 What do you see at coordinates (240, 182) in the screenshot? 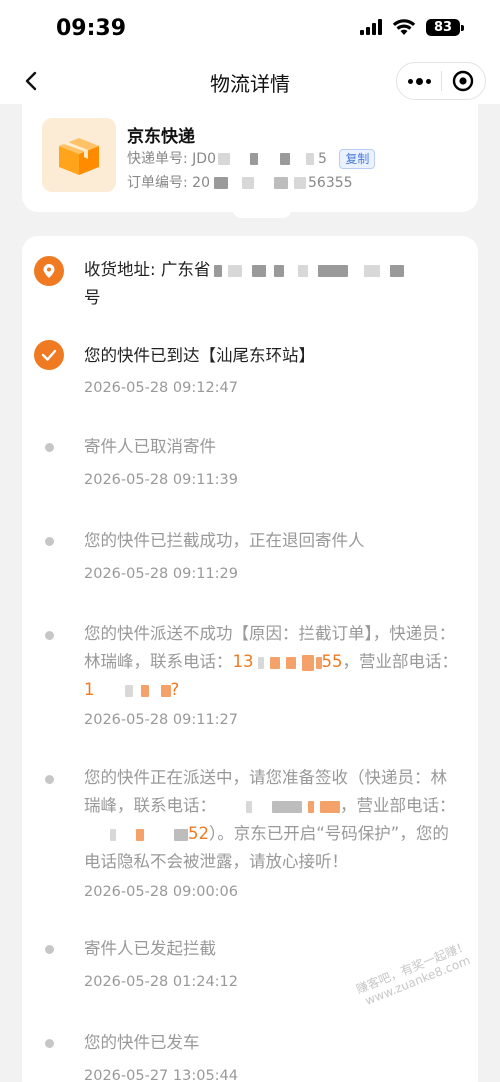
I see `order-number-row: 订单编号: 20 56355` at bounding box center [240, 182].